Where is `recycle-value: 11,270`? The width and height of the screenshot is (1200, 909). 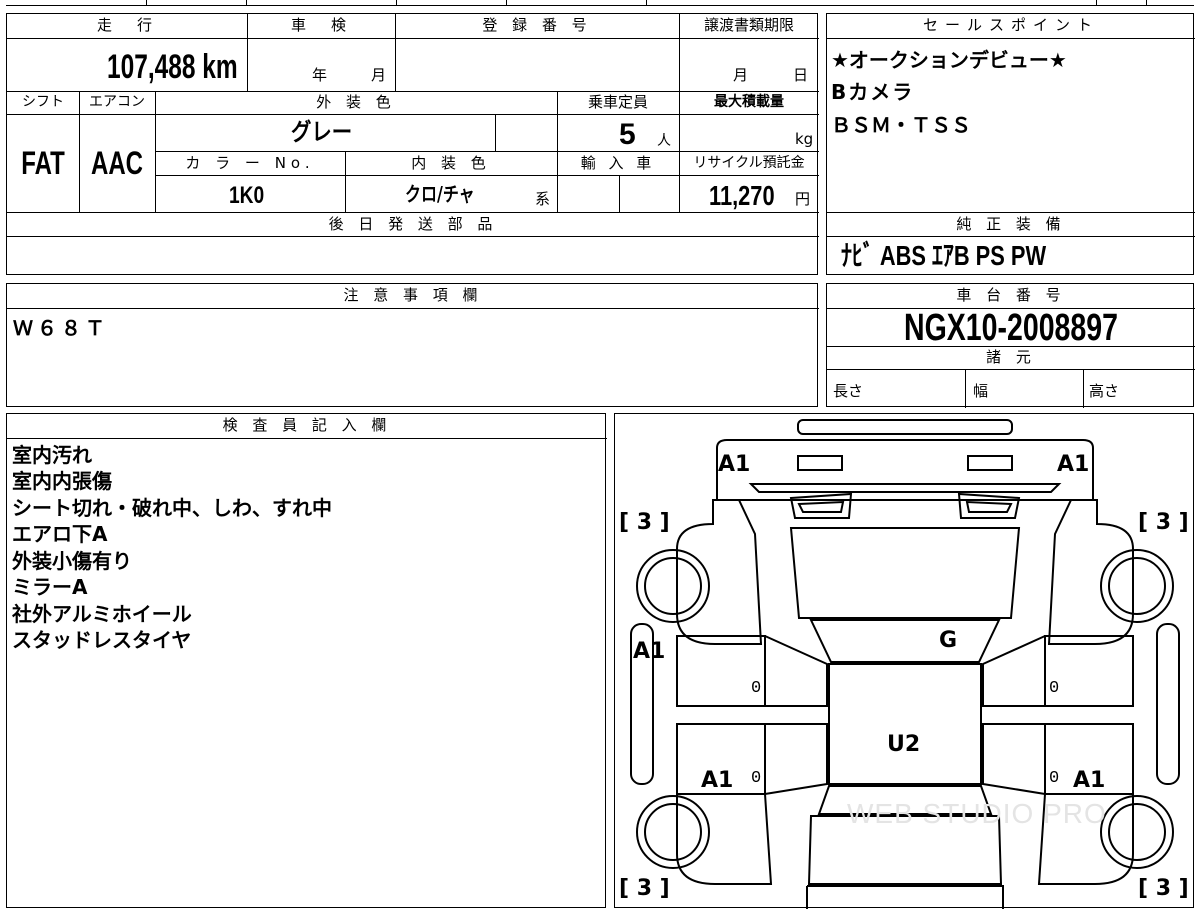
recycle-value: 11,270 is located at coordinates (742, 195).